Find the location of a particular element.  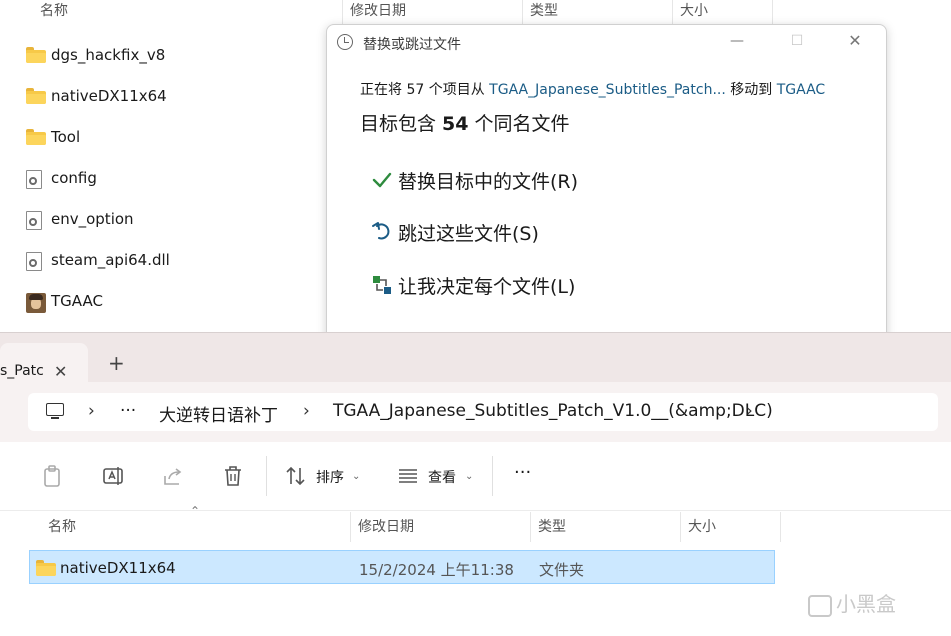

new-tab-button: + is located at coordinates (116, 363).